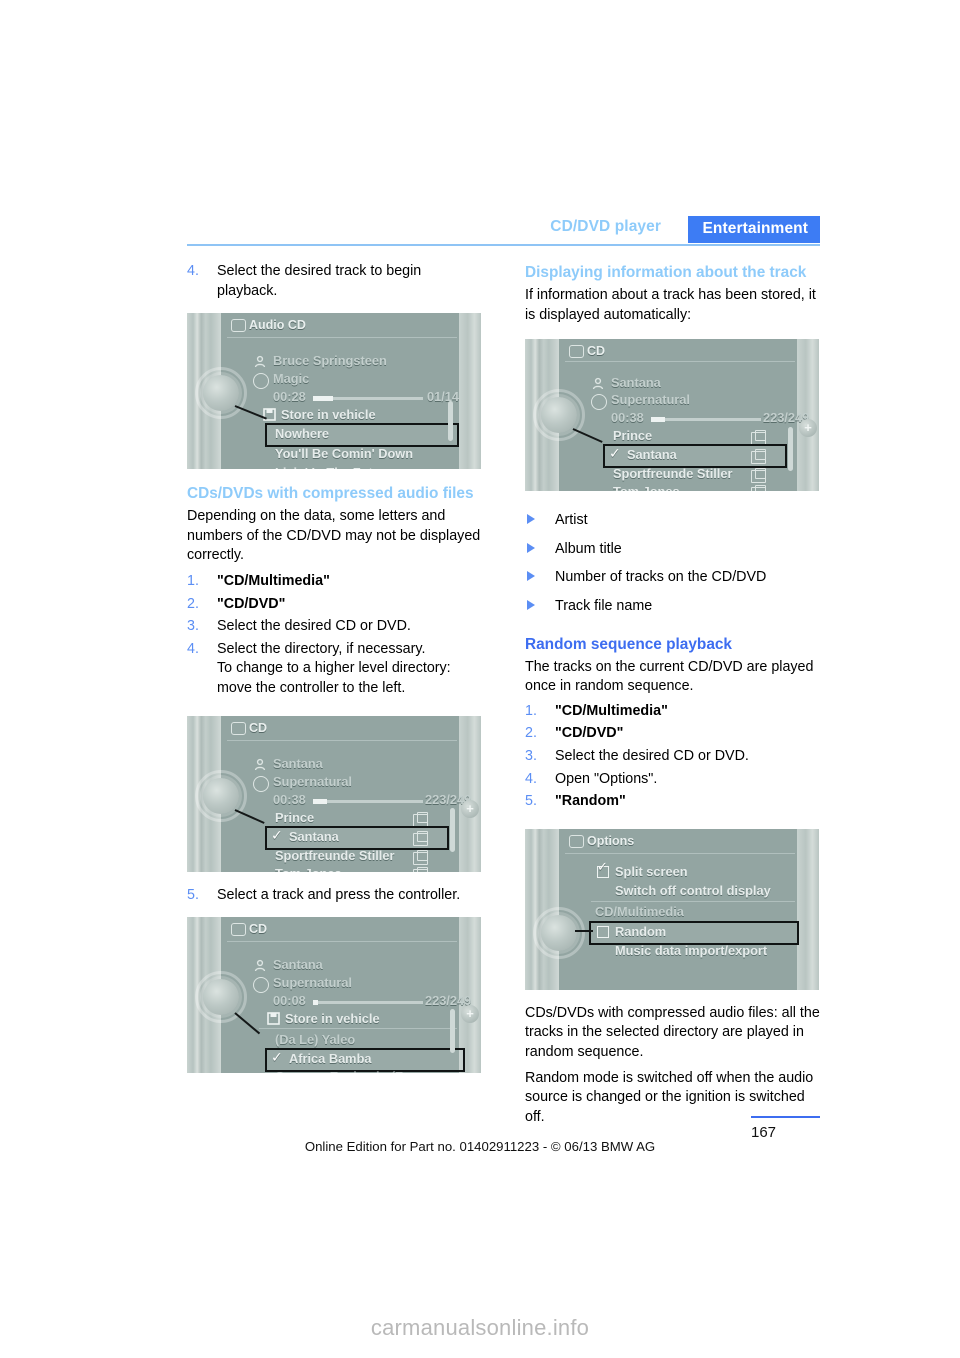 The image size is (960, 1358). I want to click on elapsed-time: 00:38, so click(289, 799).